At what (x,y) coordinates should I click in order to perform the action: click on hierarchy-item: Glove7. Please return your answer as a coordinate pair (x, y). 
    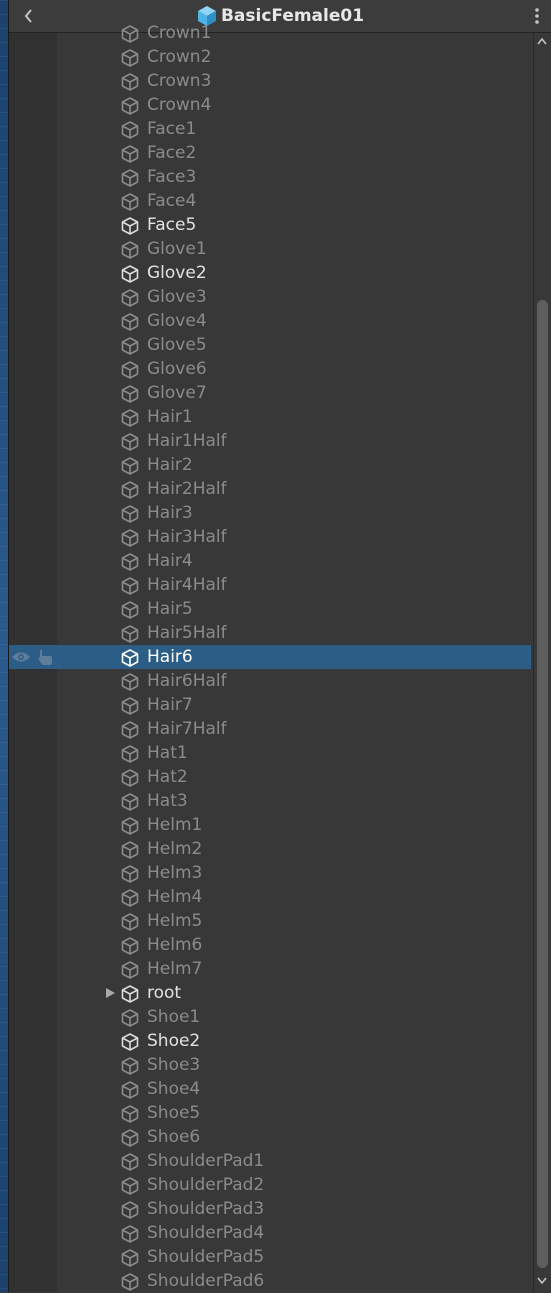
    Looking at the image, I should click on (270, 393).